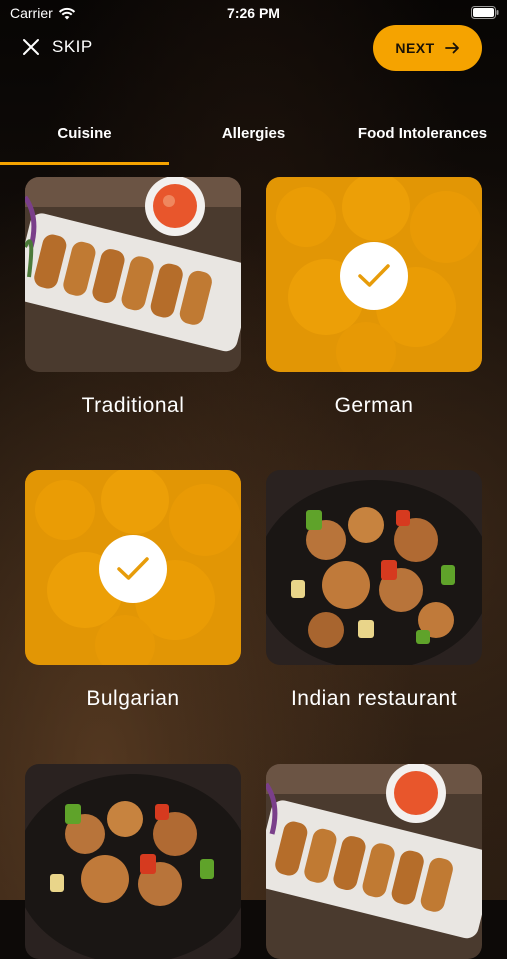 This screenshot has width=507, height=959. Describe the element at coordinates (253, 133) in the screenshot. I see `tab-allergies: Allergies` at that location.